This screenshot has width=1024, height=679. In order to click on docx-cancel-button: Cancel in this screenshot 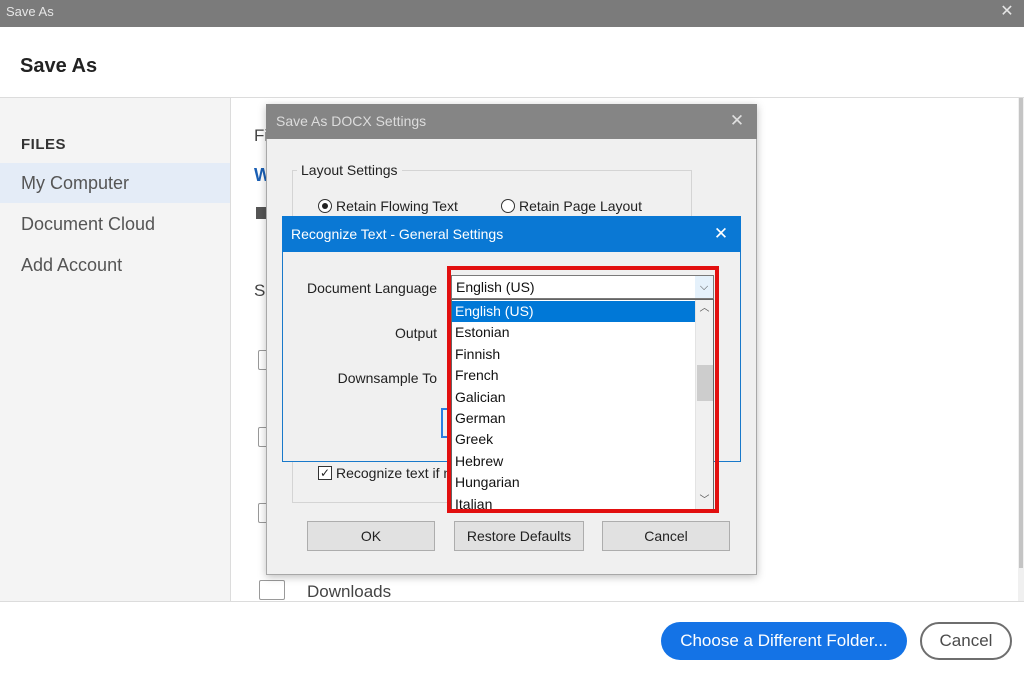, I will do `click(666, 536)`.